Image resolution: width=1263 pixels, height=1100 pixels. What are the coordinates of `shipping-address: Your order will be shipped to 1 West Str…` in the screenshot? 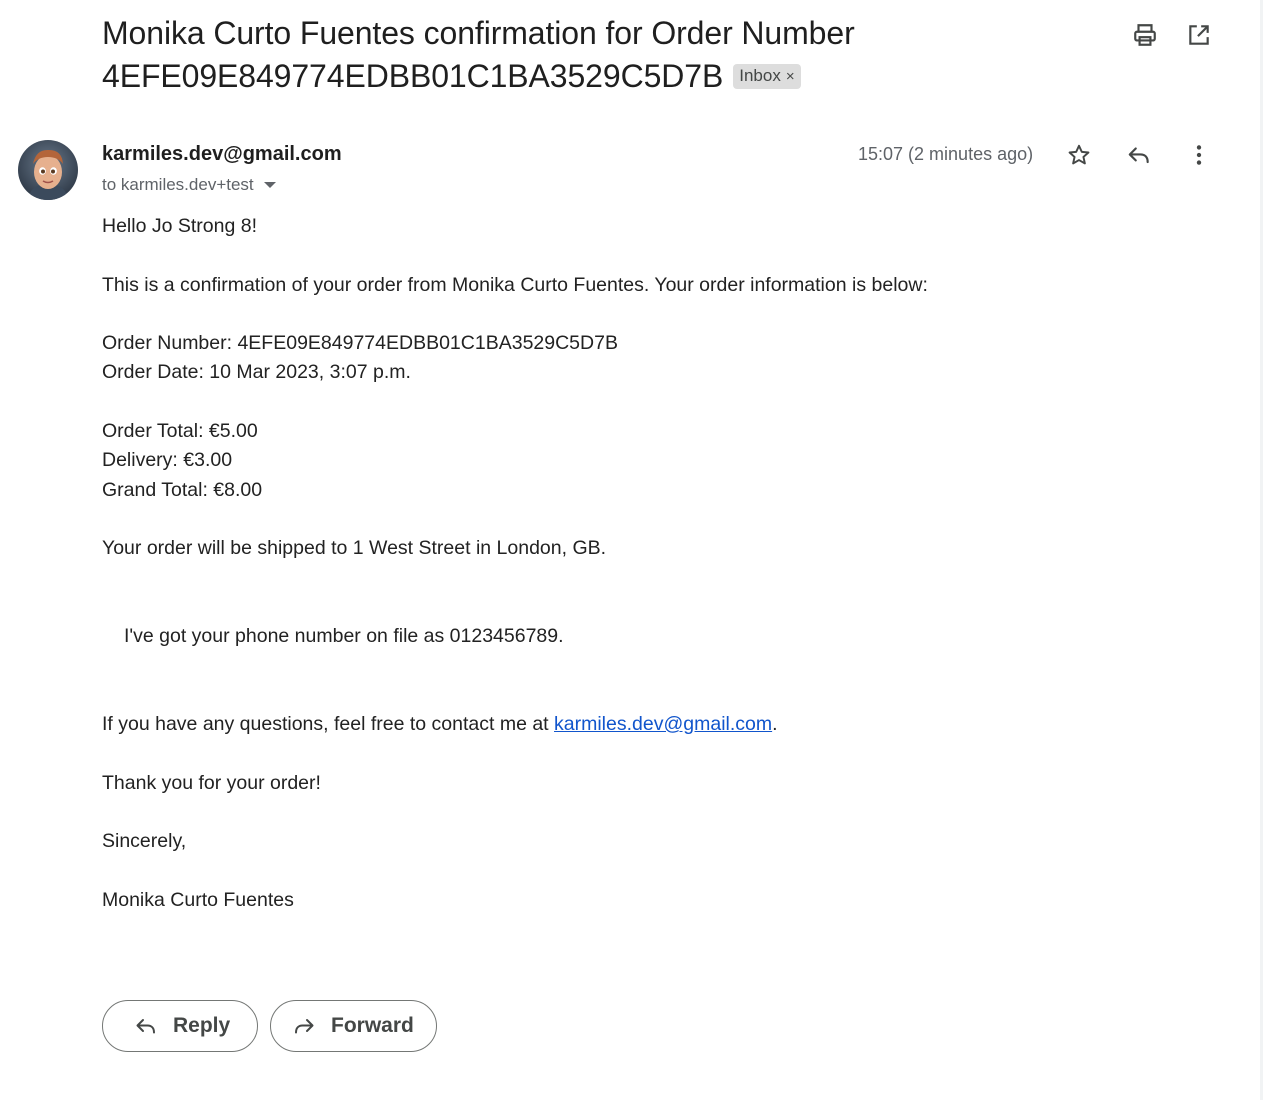 It's located at (354, 548).